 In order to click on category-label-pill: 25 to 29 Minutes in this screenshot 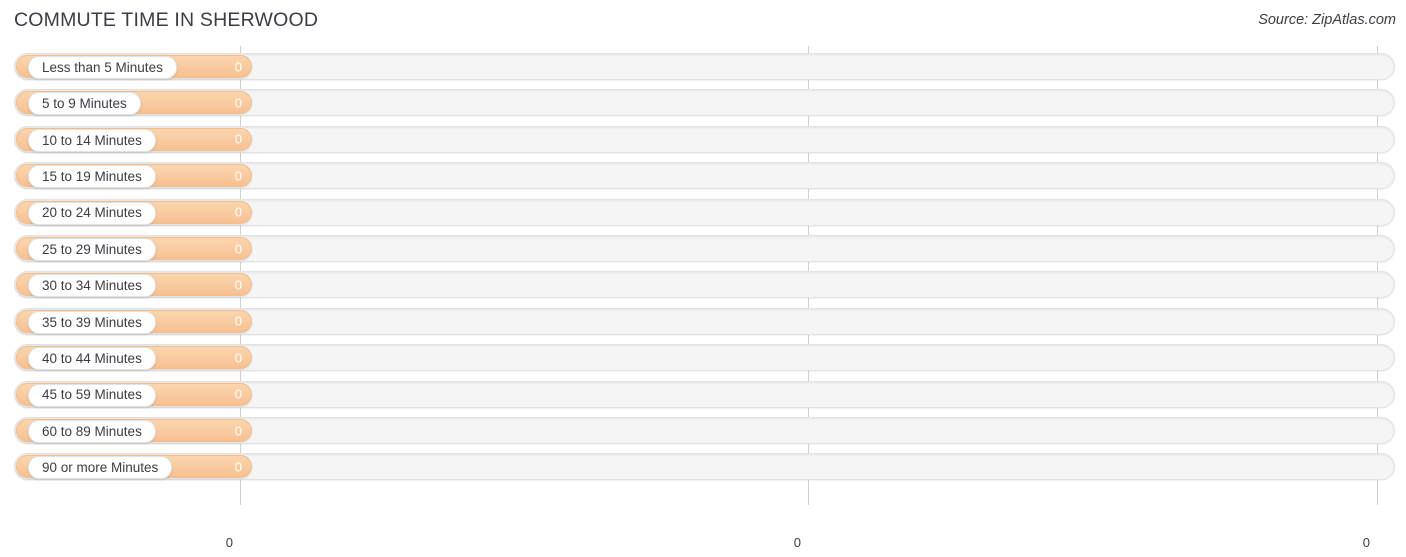, I will do `click(92, 249)`.